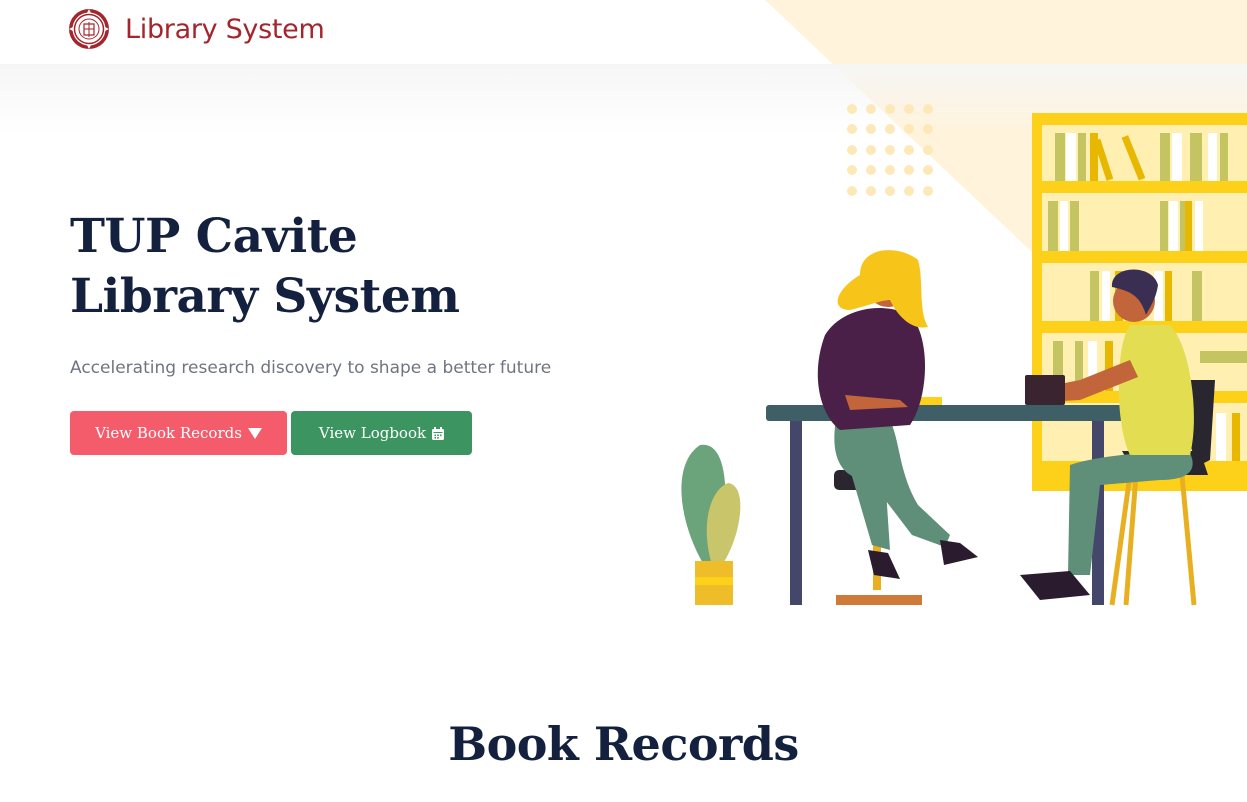  Describe the element at coordinates (711, 524) in the screenshot. I see `potted-plant` at that location.